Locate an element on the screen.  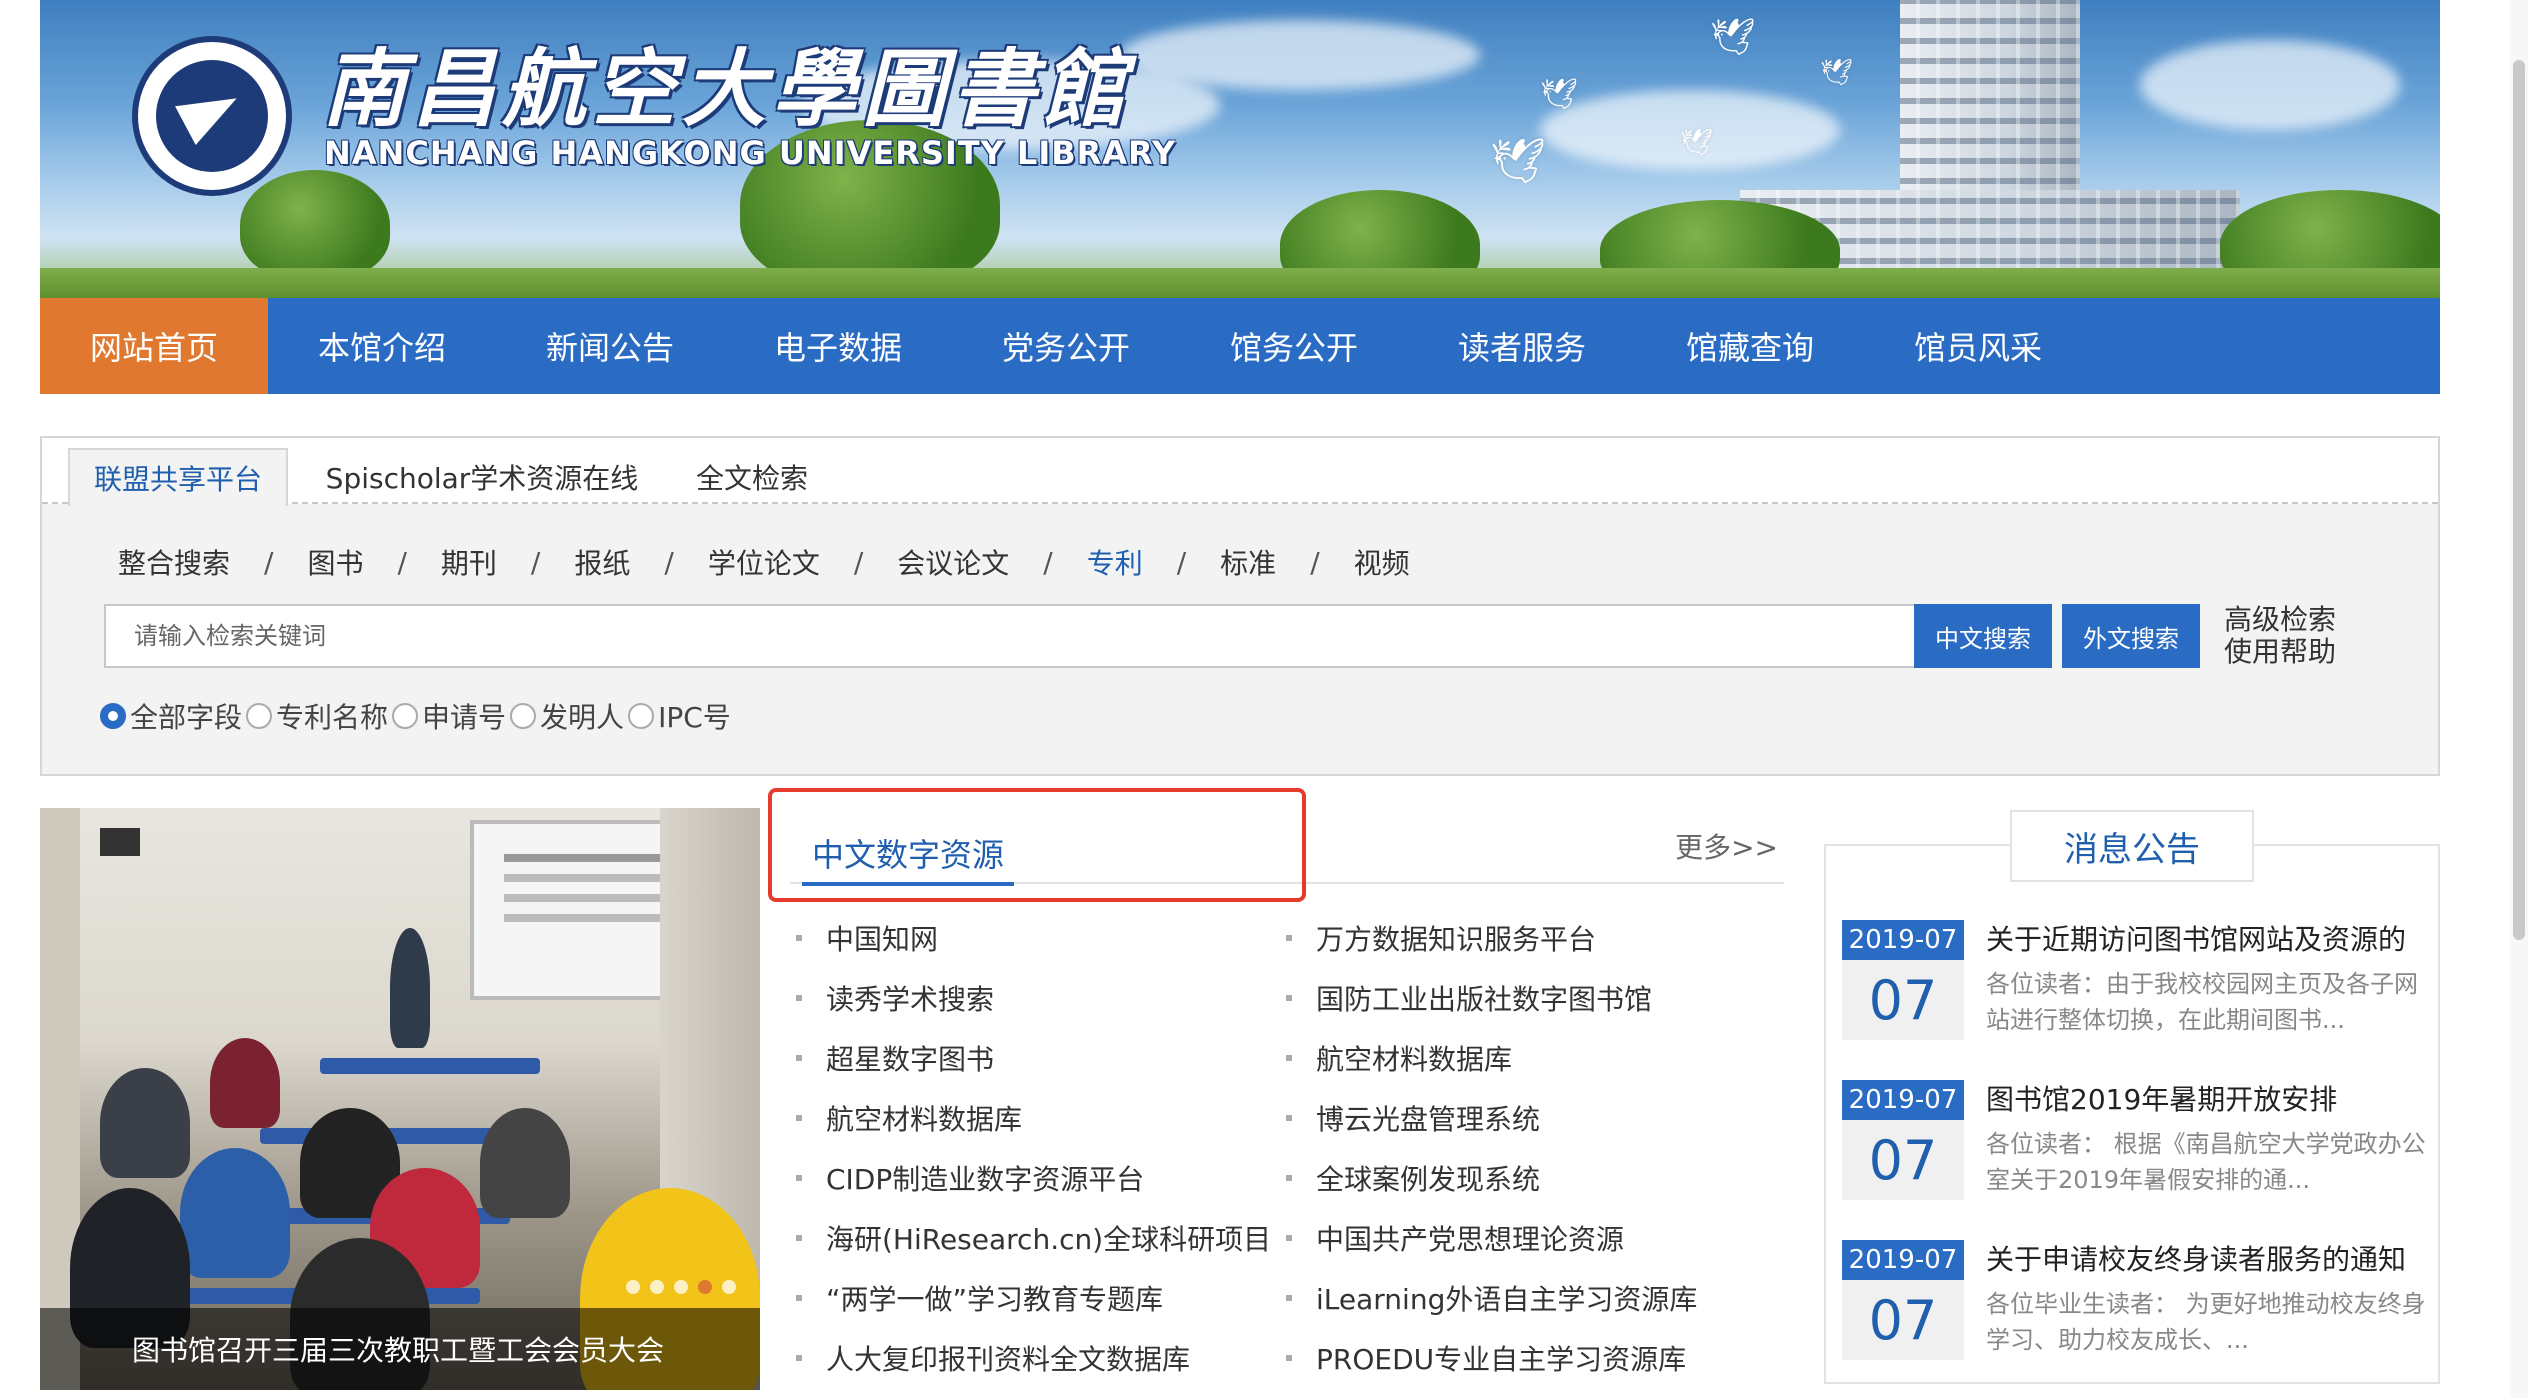
resource-link: PROEDU专业自主学习资源库 is located at coordinates (1491, 1358).